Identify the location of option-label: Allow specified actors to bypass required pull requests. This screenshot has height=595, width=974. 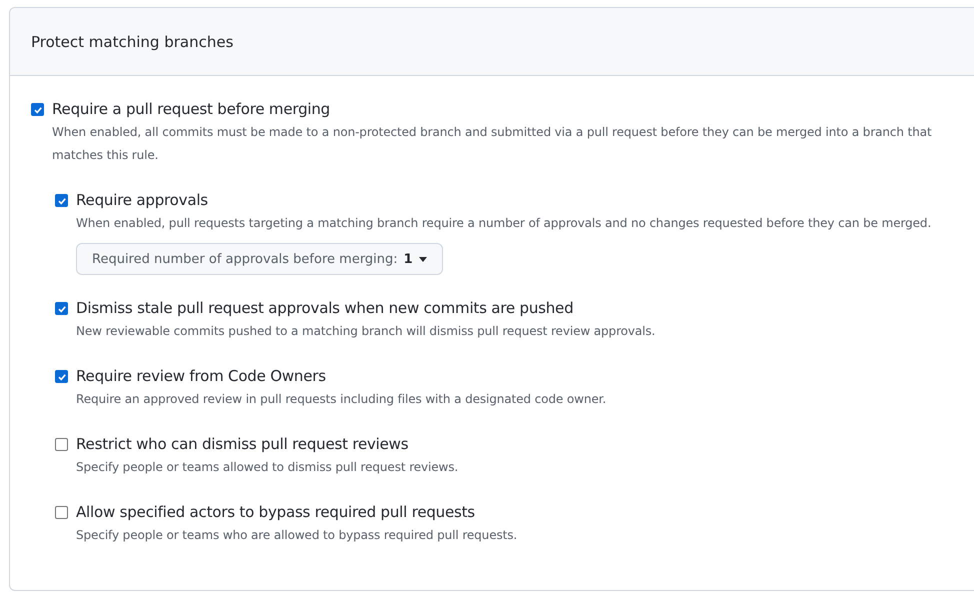
(276, 512).